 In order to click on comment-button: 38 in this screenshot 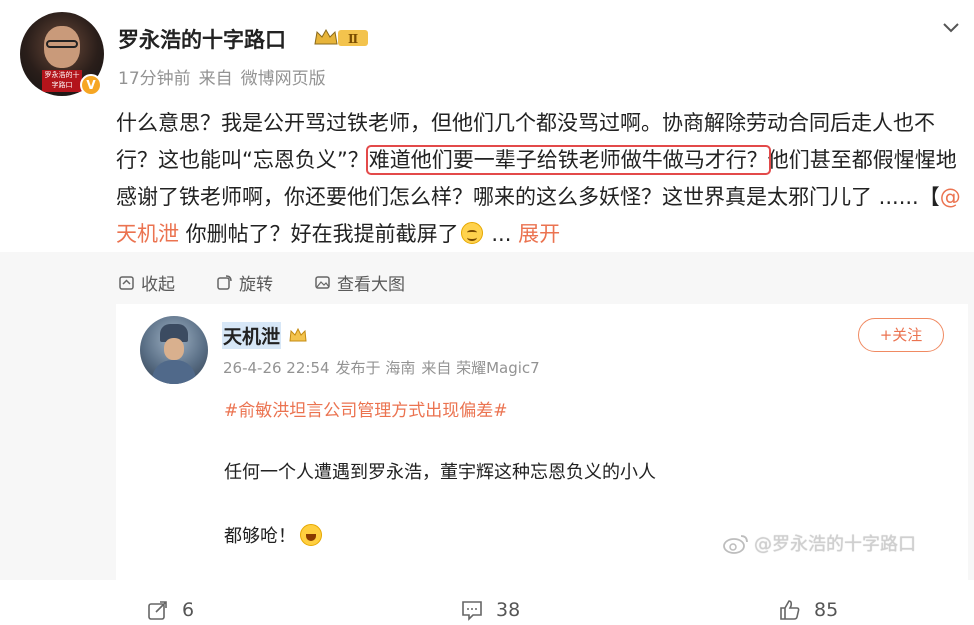, I will do `click(490, 610)`.